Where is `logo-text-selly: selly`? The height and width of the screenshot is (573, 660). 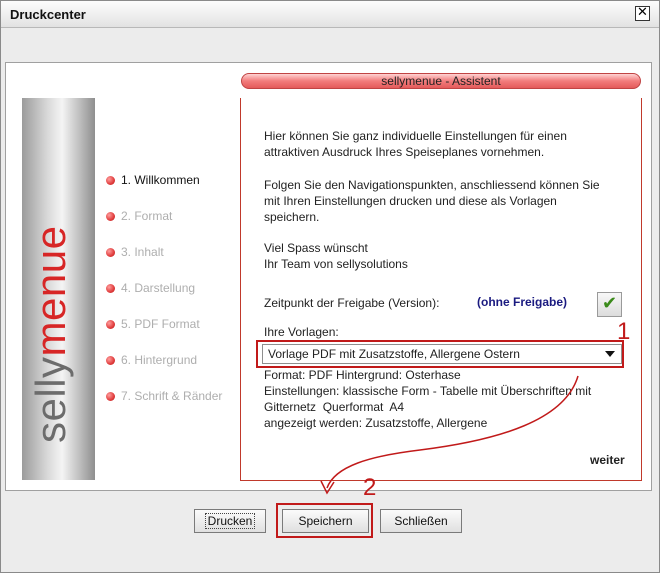
logo-text-selly: selly is located at coordinates (50, 399).